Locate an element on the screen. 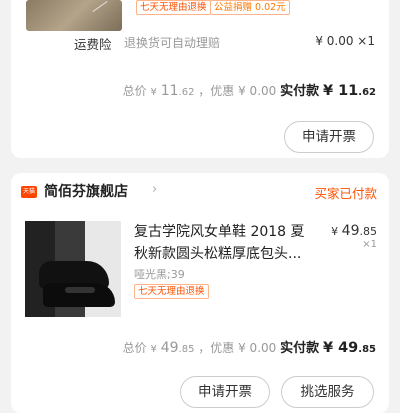 The width and height of the screenshot is (400, 413). total-amount-int: 11 is located at coordinates (169, 91).